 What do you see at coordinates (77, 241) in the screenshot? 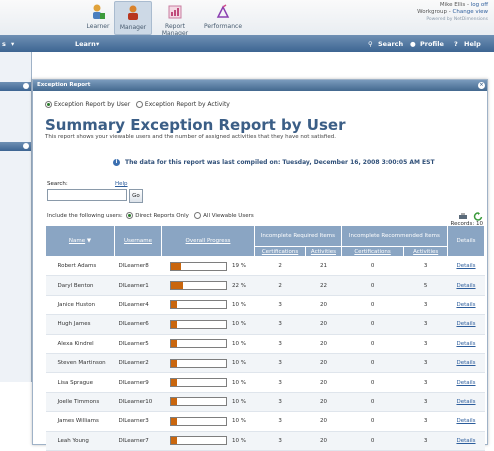
I see `col-name-link: Name` at bounding box center [77, 241].